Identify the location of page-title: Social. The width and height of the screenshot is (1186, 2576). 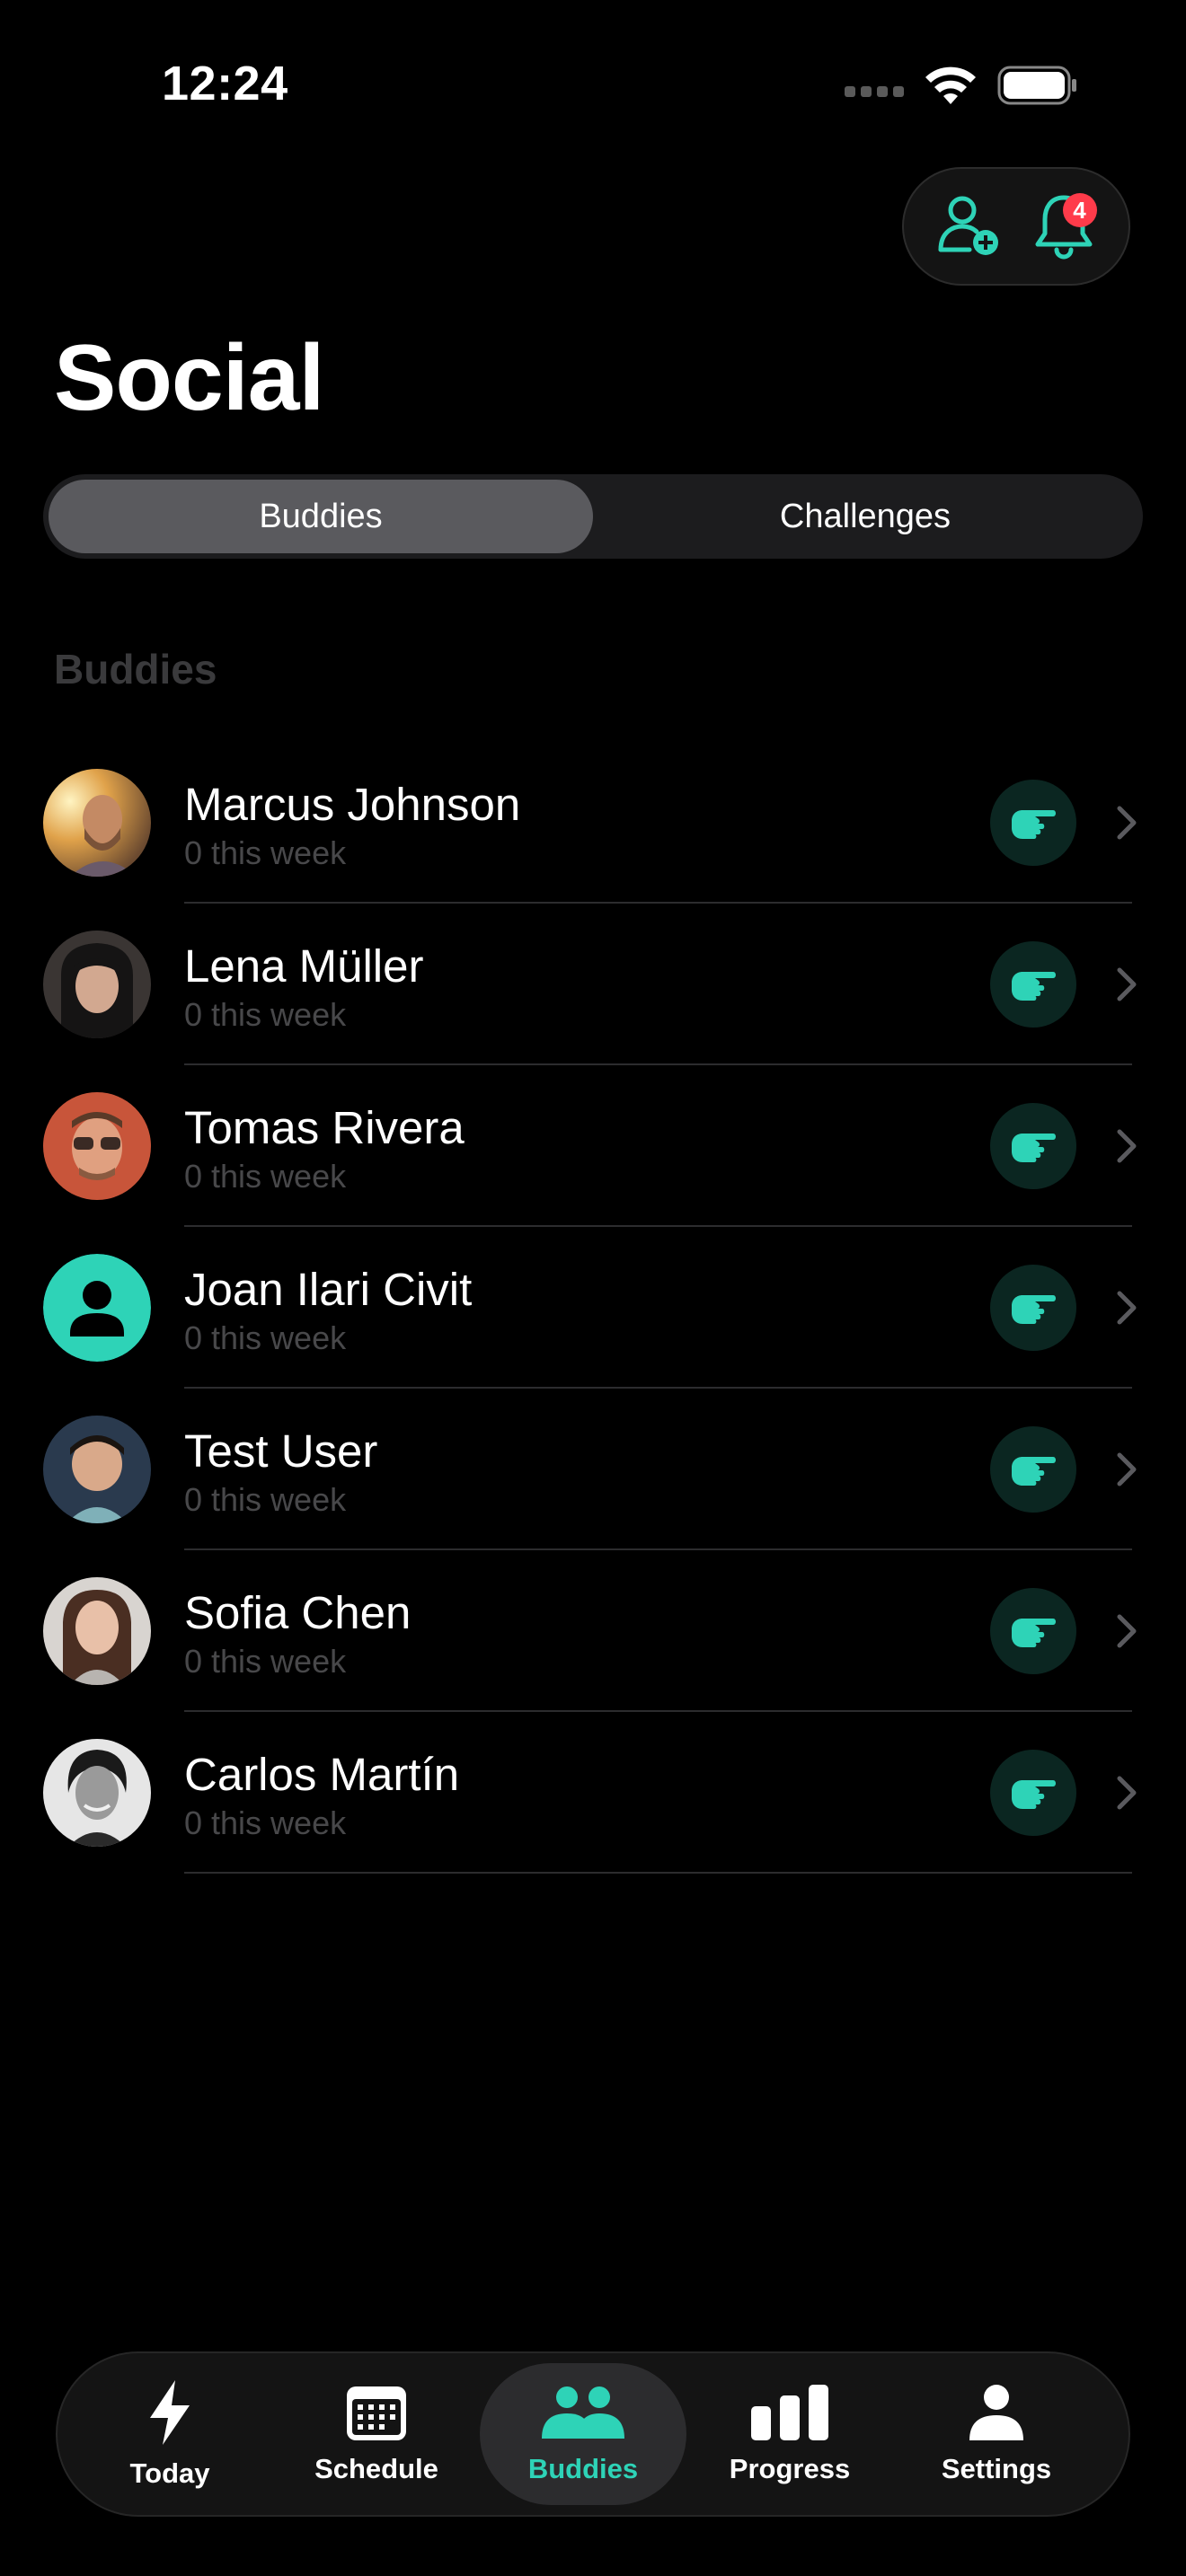
(189, 378).